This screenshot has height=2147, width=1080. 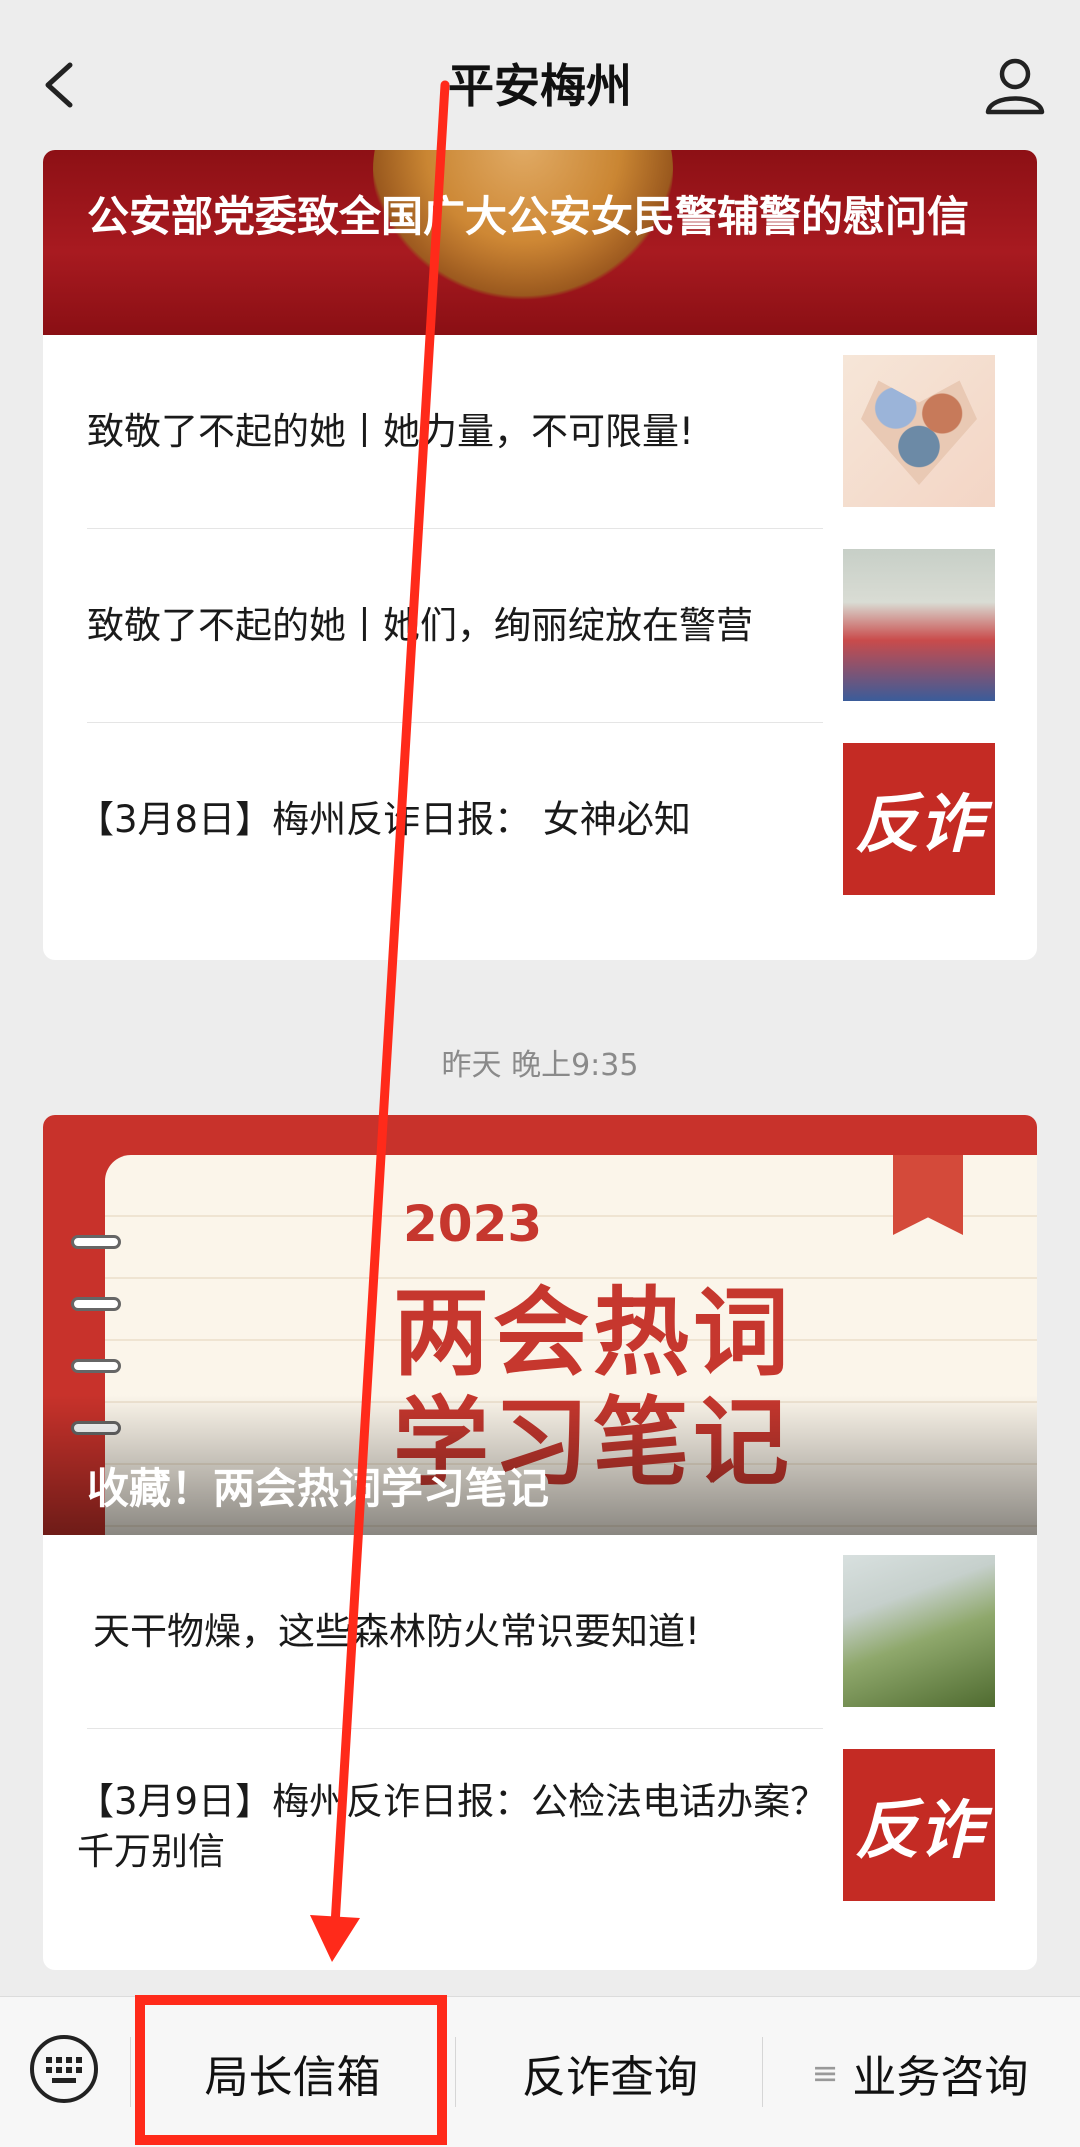 I want to click on menu-item-label: 反诈查询, so click(x=610, y=2077).